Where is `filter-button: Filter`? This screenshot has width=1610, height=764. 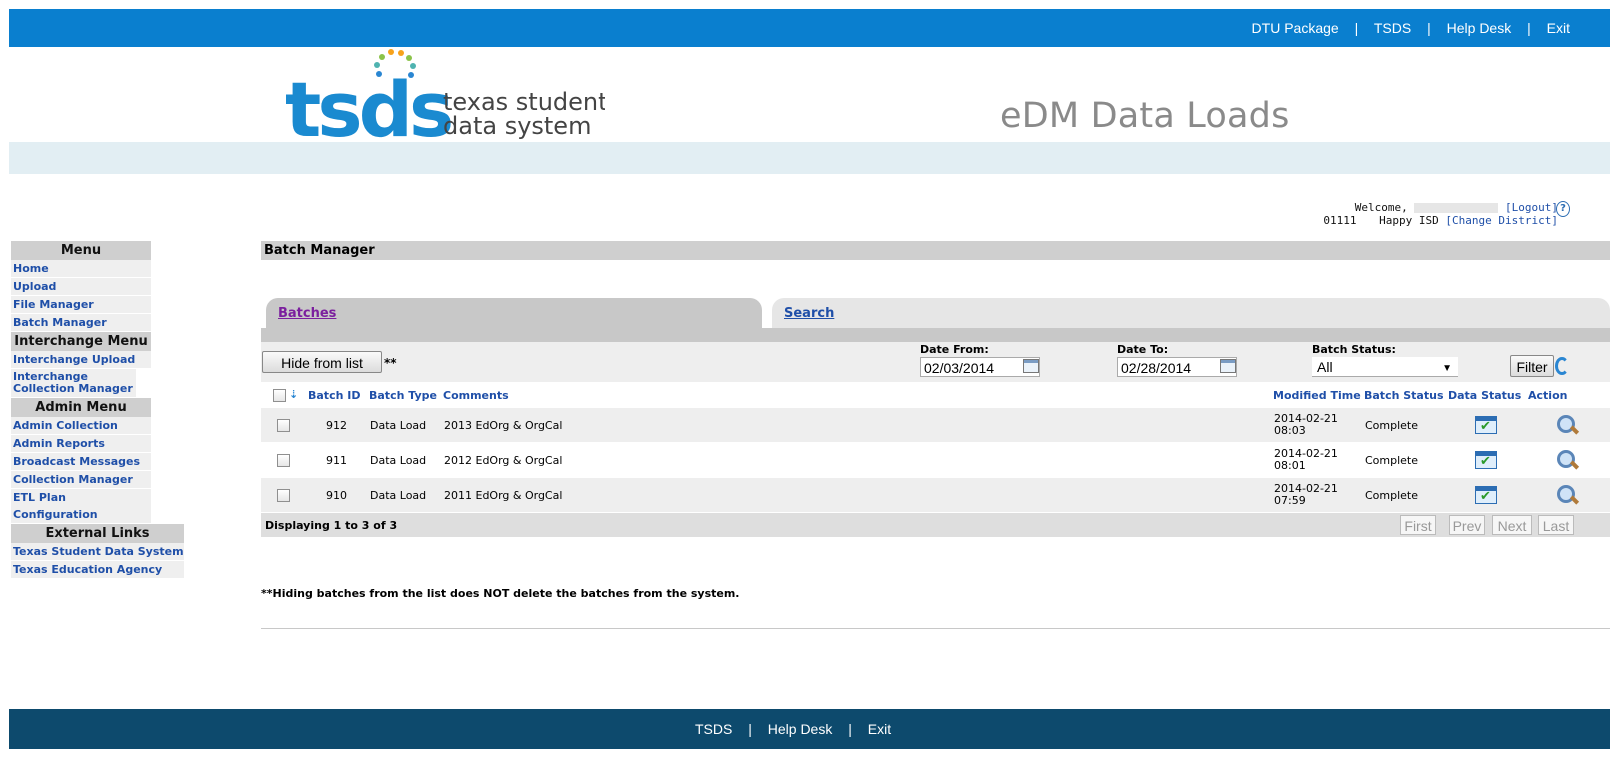
filter-button: Filter is located at coordinates (1532, 366).